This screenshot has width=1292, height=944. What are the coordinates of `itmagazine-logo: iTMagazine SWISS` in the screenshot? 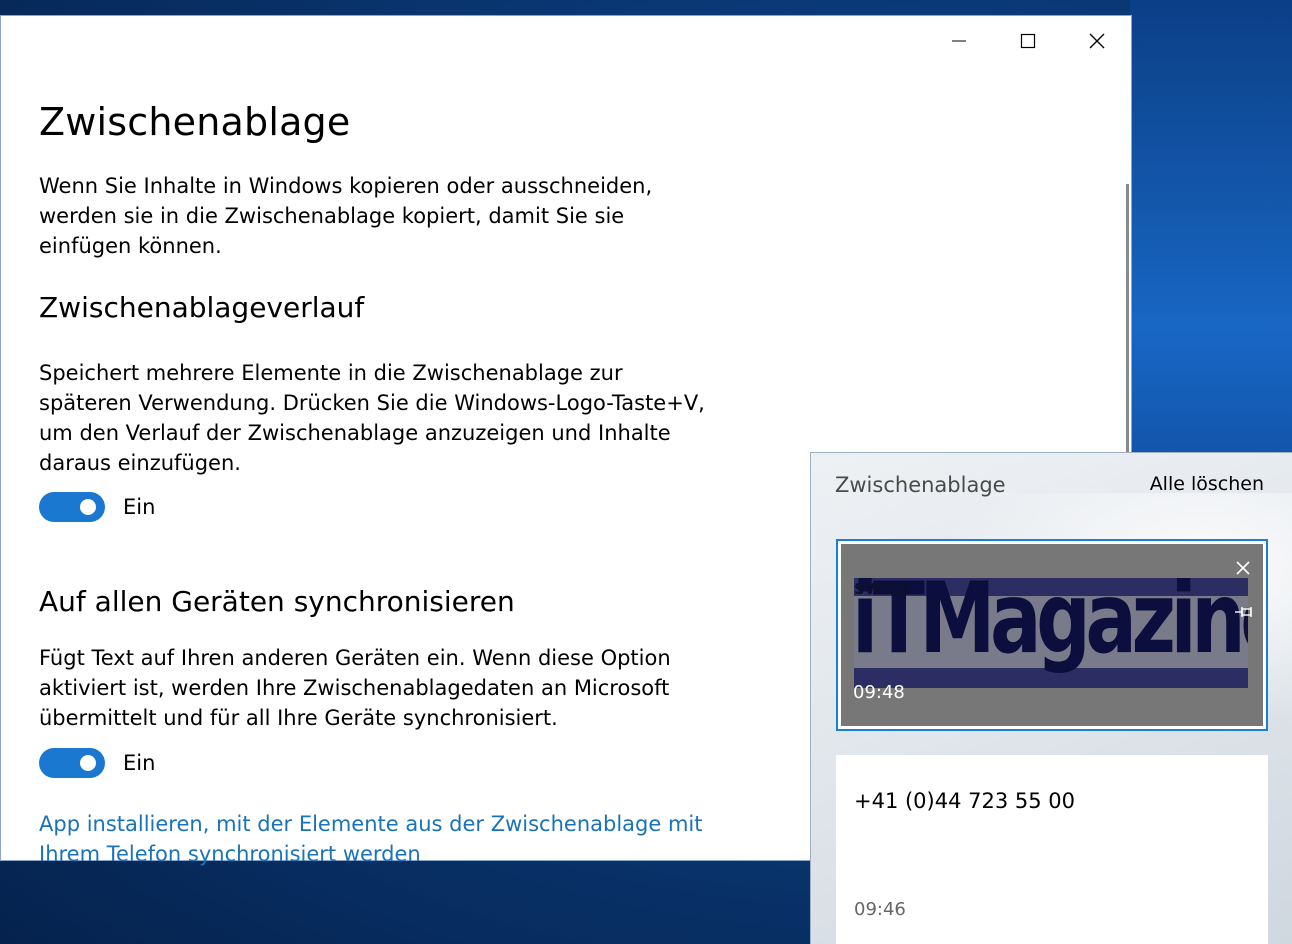 It's located at (1051, 633).